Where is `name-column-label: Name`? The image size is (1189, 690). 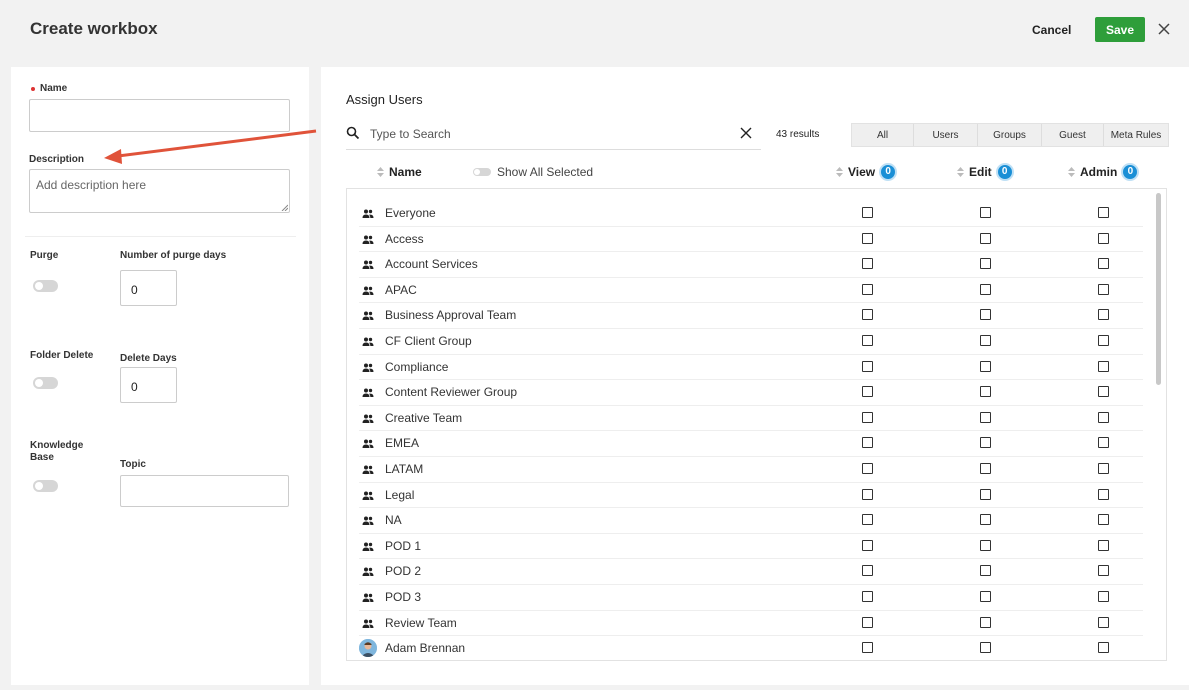 name-column-label: Name is located at coordinates (405, 172).